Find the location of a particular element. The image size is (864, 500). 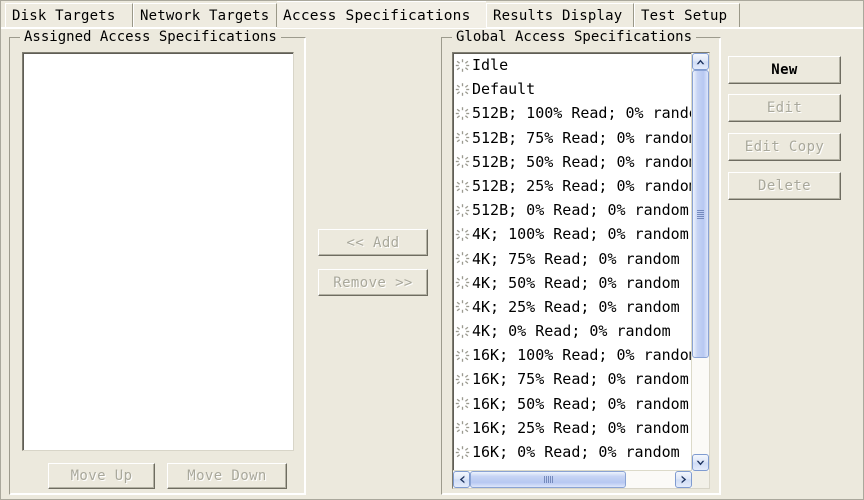

list-item-label: 4K; 25% Read; 0% random is located at coordinates (576, 306).